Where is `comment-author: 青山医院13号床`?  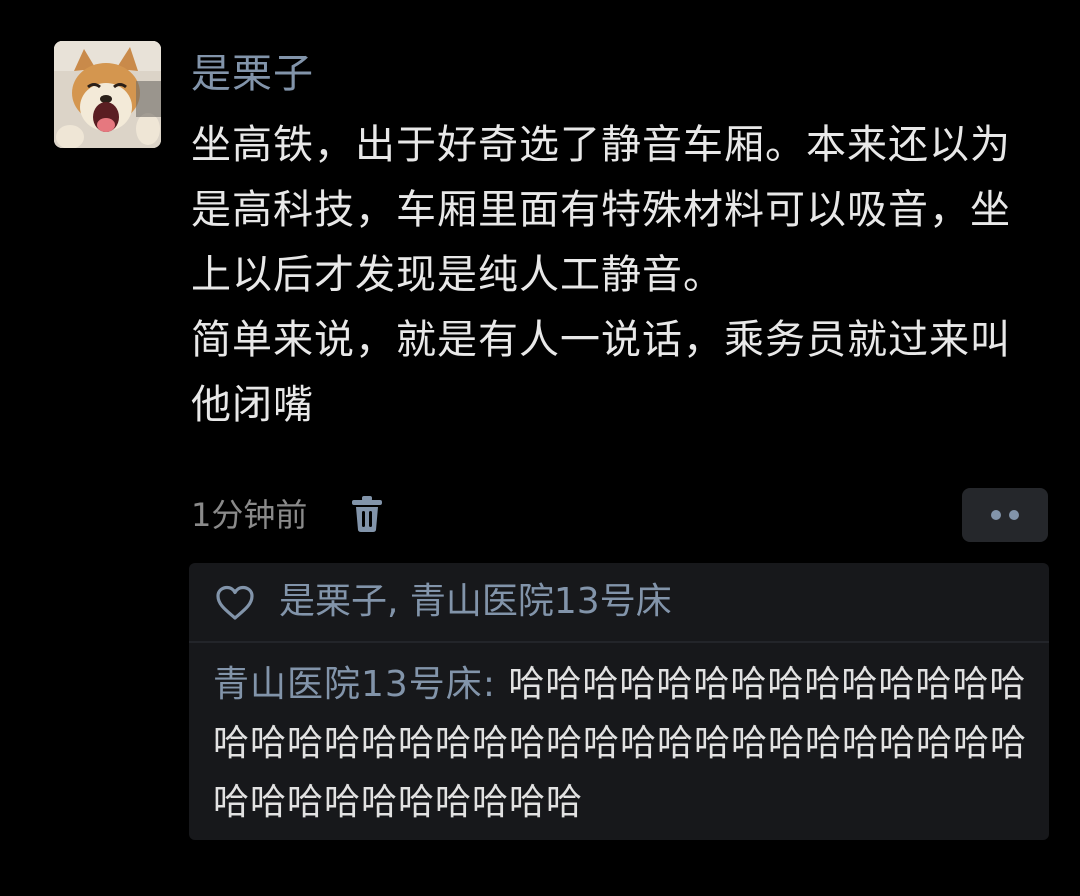
comment-author: 青山医院13号床 is located at coordinates (348, 684).